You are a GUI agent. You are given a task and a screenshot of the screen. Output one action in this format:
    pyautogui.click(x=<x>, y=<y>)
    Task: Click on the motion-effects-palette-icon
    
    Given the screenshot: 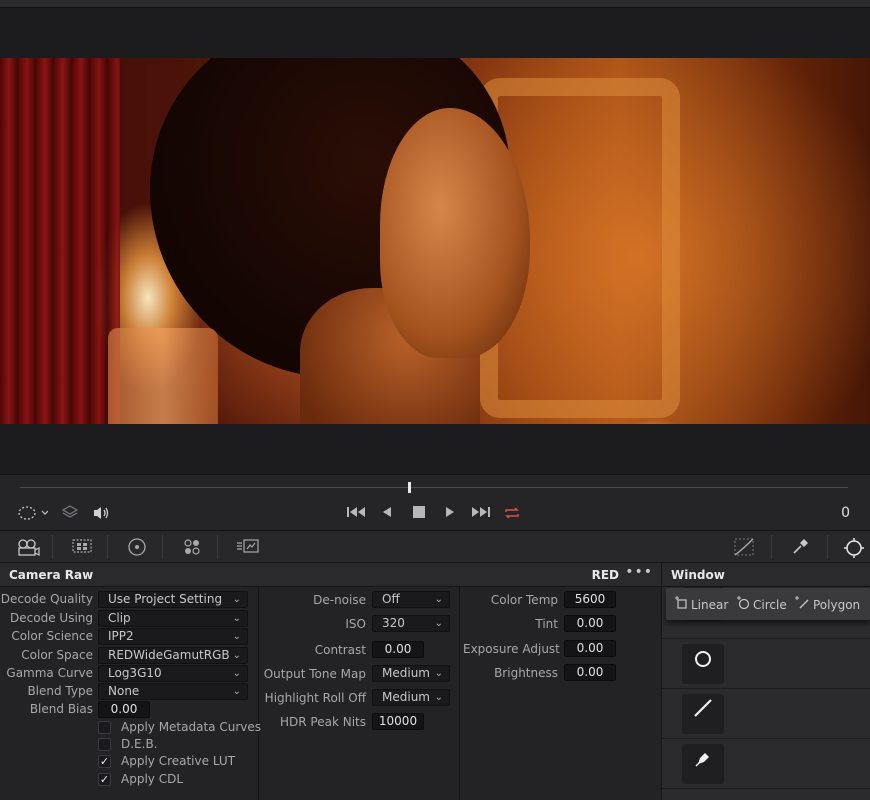 What is the action you would take?
    pyautogui.click(x=247, y=547)
    